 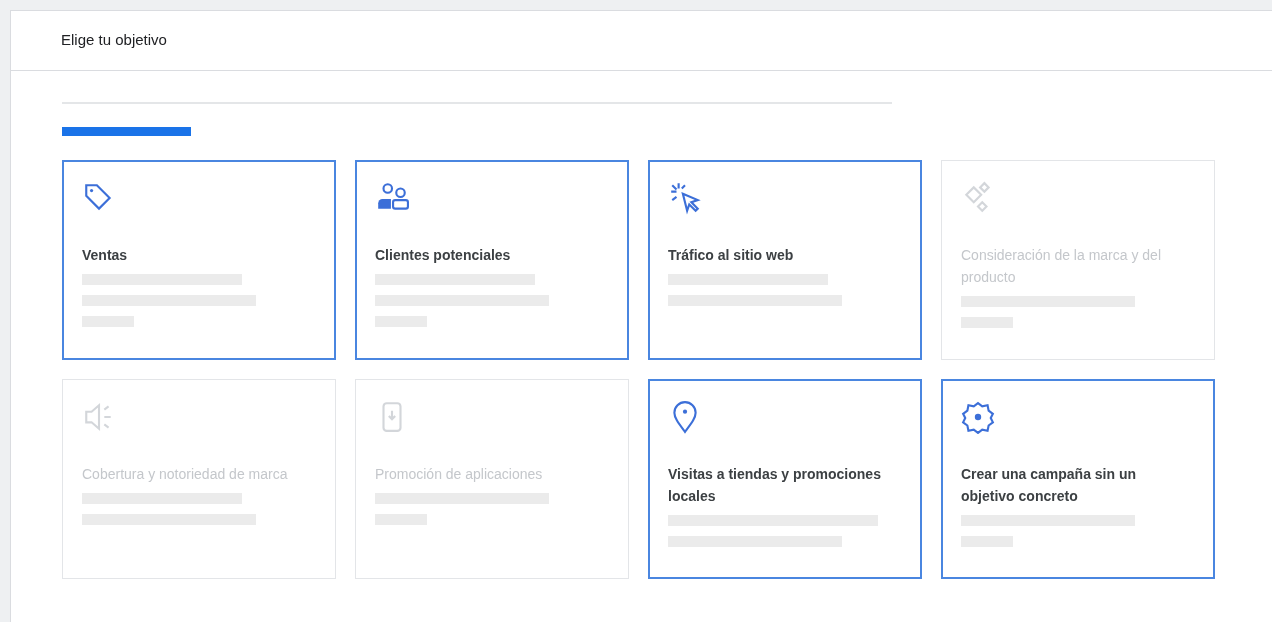 I want to click on card-title: Cobertura y notoriedad de marca, so click(x=185, y=474).